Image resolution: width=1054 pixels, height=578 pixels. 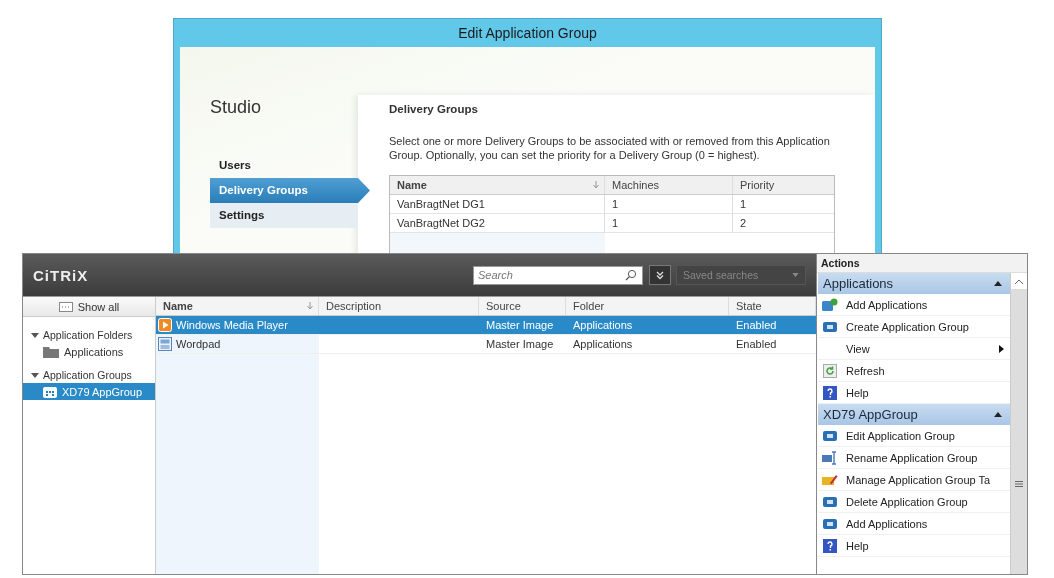 I want to click on table-row: Windows Media Player Master Image Applications Enabled, so click(x=486, y=325).